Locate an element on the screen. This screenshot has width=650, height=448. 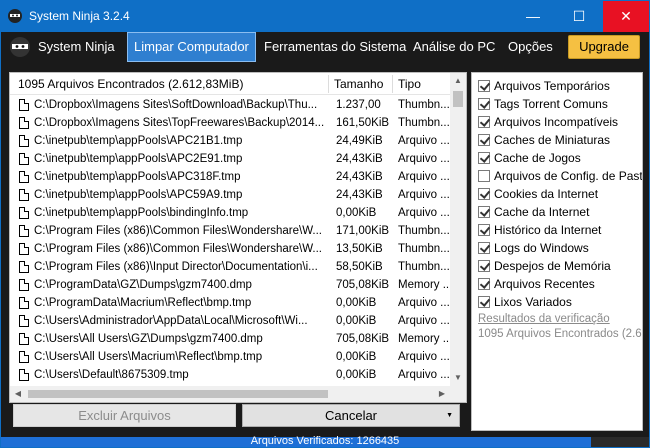
option-2: Arquivos Incompatíveis is located at coordinates (559, 122).